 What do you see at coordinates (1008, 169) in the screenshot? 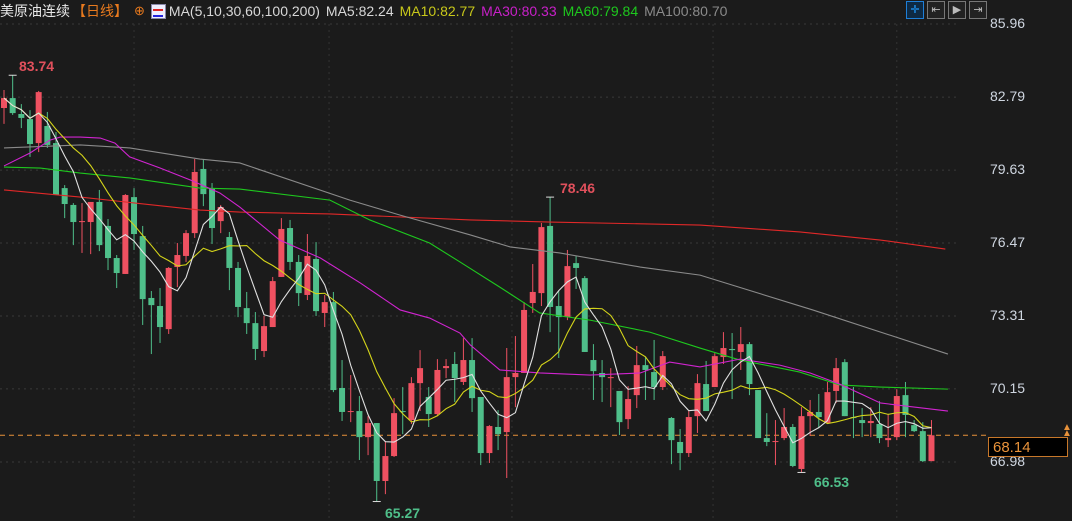
I see `y-tick-label: 79.63` at bounding box center [1008, 169].